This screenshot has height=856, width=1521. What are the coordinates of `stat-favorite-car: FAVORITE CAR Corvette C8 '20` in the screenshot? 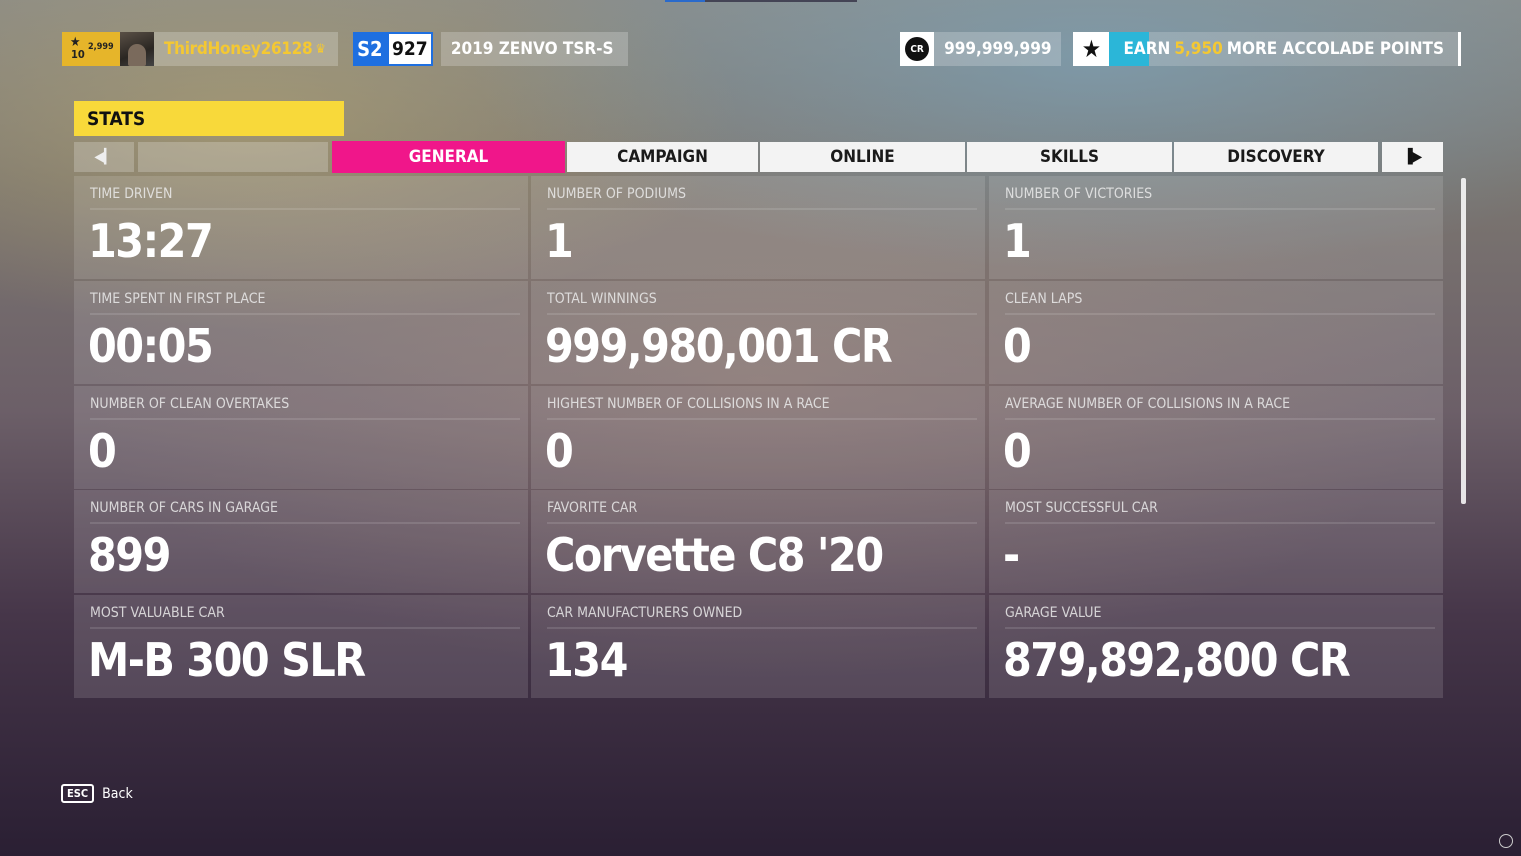 It's located at (758, 541).